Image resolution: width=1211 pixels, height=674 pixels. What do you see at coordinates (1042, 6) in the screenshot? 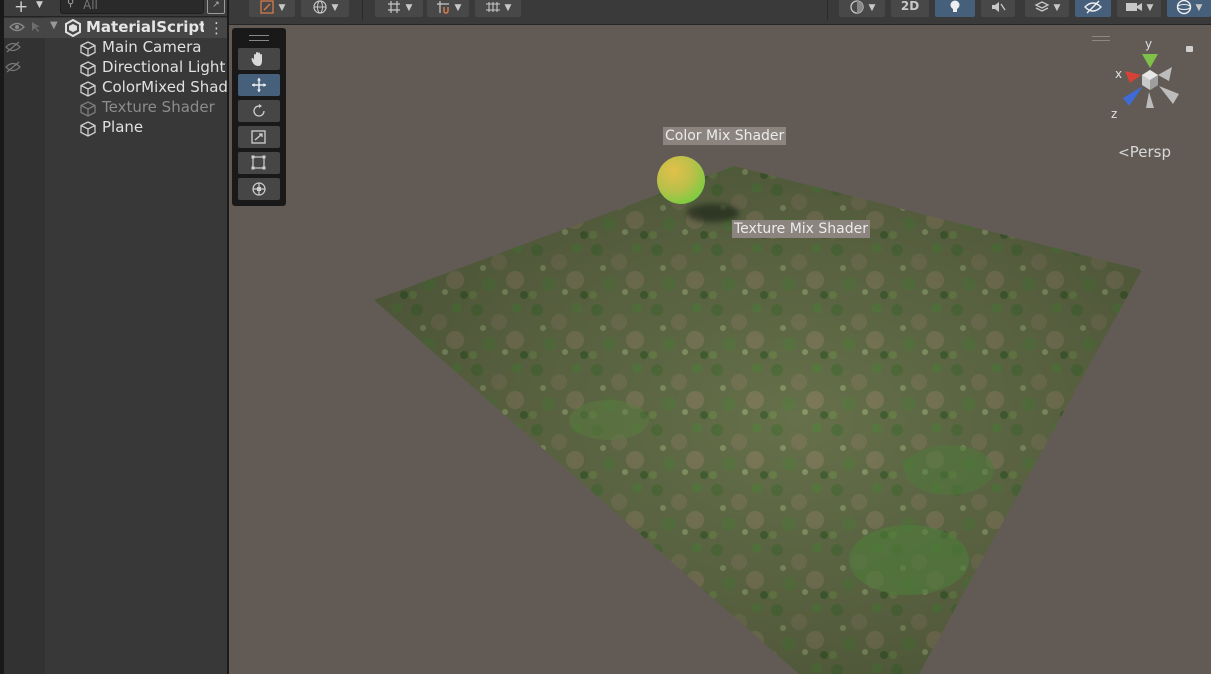
I see `layers-icon` at bounding box center [1042, 6].